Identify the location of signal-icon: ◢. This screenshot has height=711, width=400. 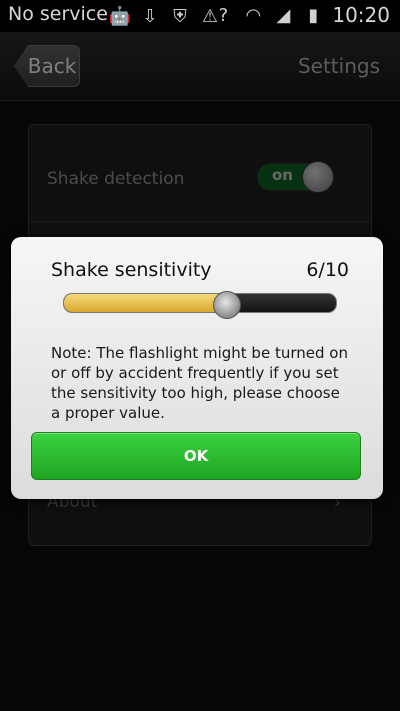
(283, 15).